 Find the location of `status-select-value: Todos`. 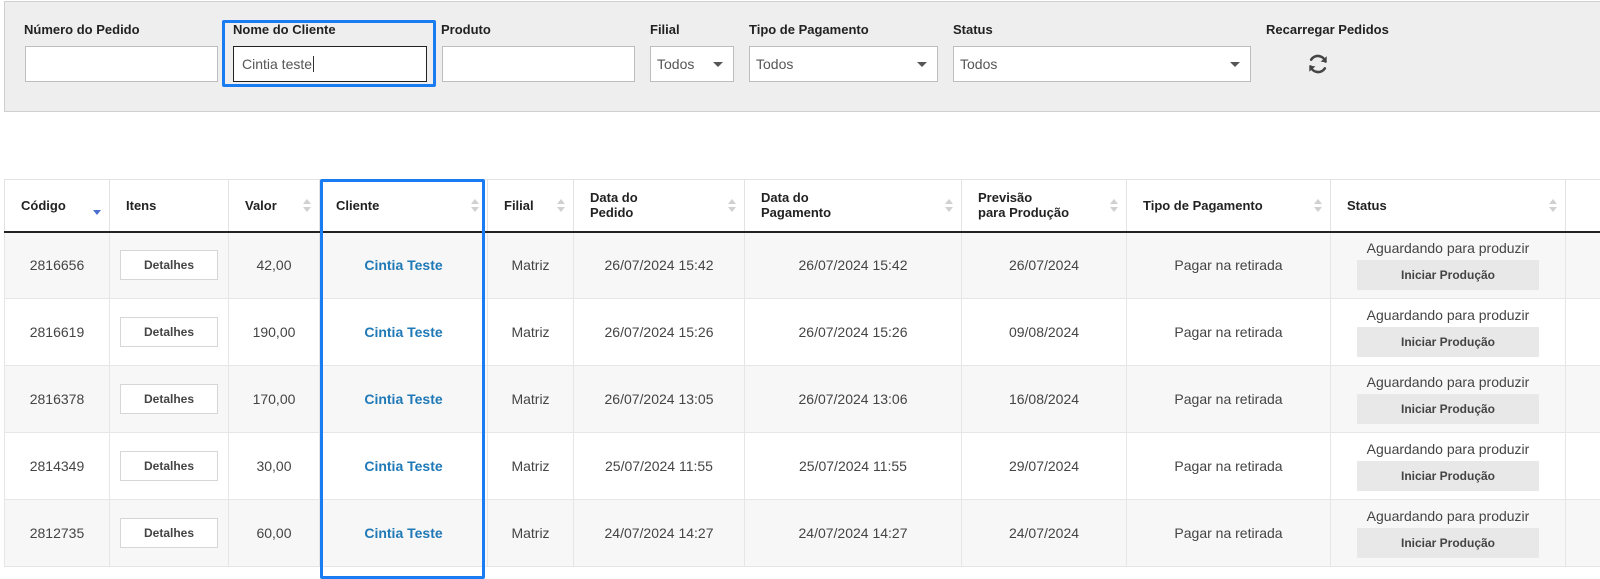

status-select-value: Todos is located at coordinates (978, 64).